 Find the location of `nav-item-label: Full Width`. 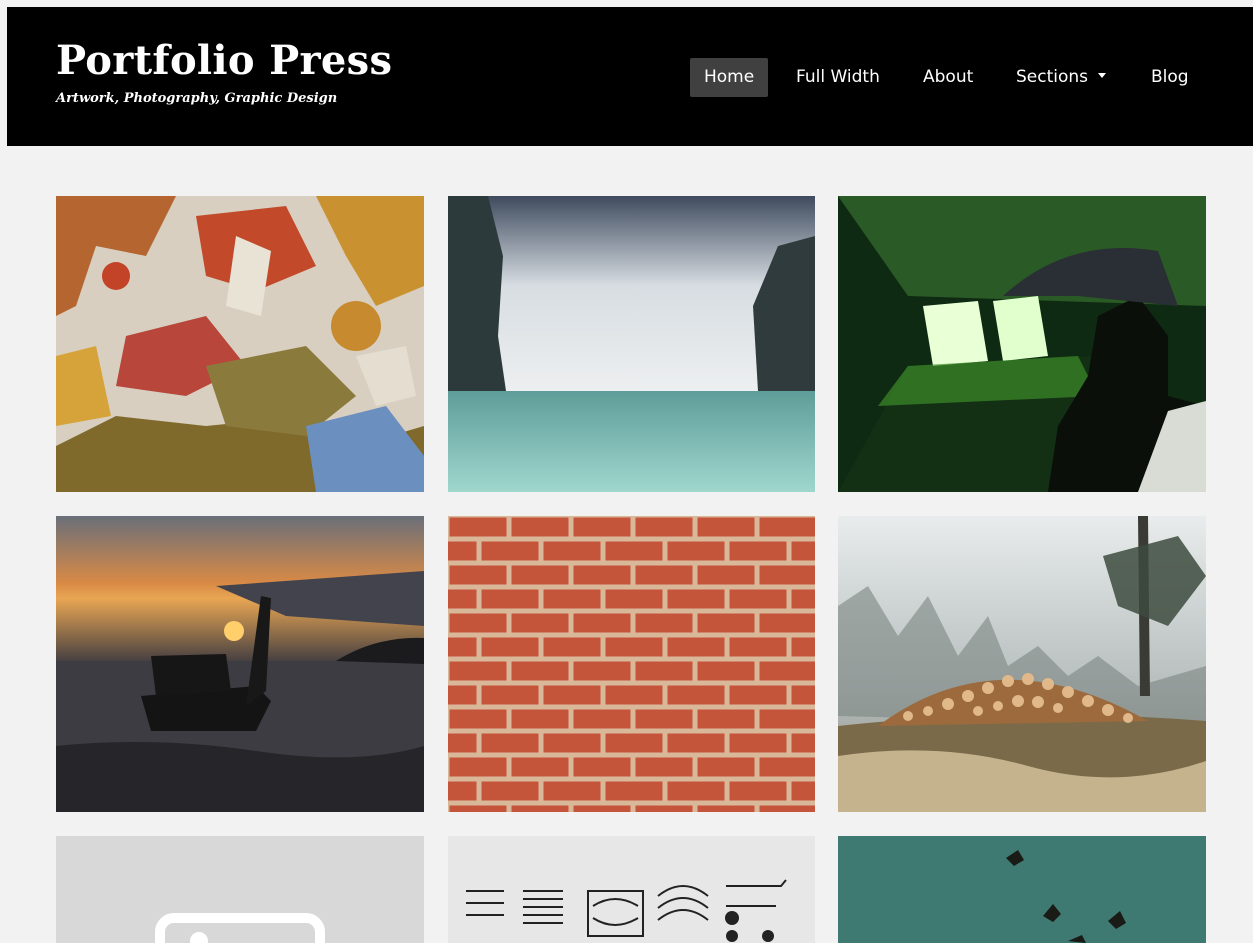

nav-item-label: Full Width is located at coordinates (838, 77).